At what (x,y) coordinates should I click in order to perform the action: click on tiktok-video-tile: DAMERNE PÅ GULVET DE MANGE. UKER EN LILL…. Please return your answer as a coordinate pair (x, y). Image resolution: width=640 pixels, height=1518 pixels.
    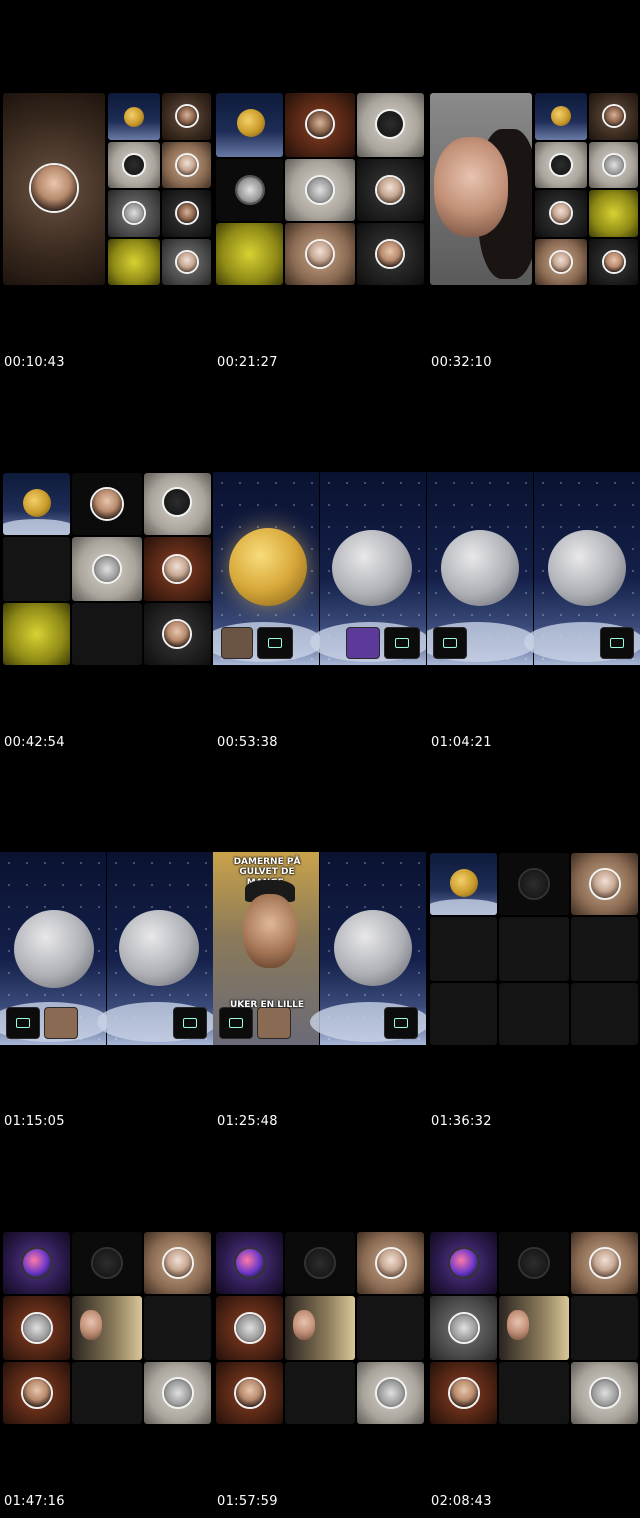
    Looking at the image, I should click on (266, 948).